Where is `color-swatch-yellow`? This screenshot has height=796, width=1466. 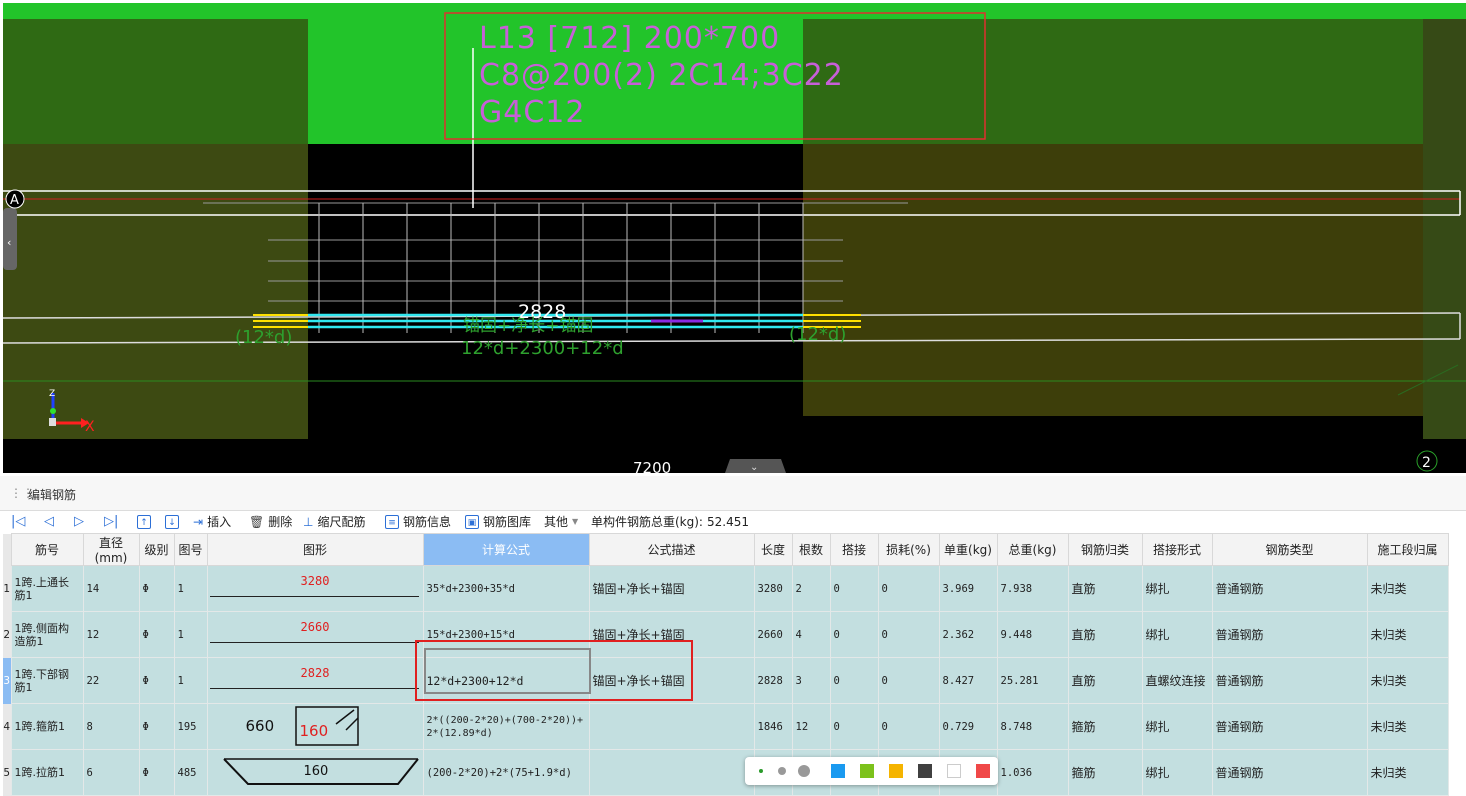 color-swatch-yellow is located at coordinates (896, 771).